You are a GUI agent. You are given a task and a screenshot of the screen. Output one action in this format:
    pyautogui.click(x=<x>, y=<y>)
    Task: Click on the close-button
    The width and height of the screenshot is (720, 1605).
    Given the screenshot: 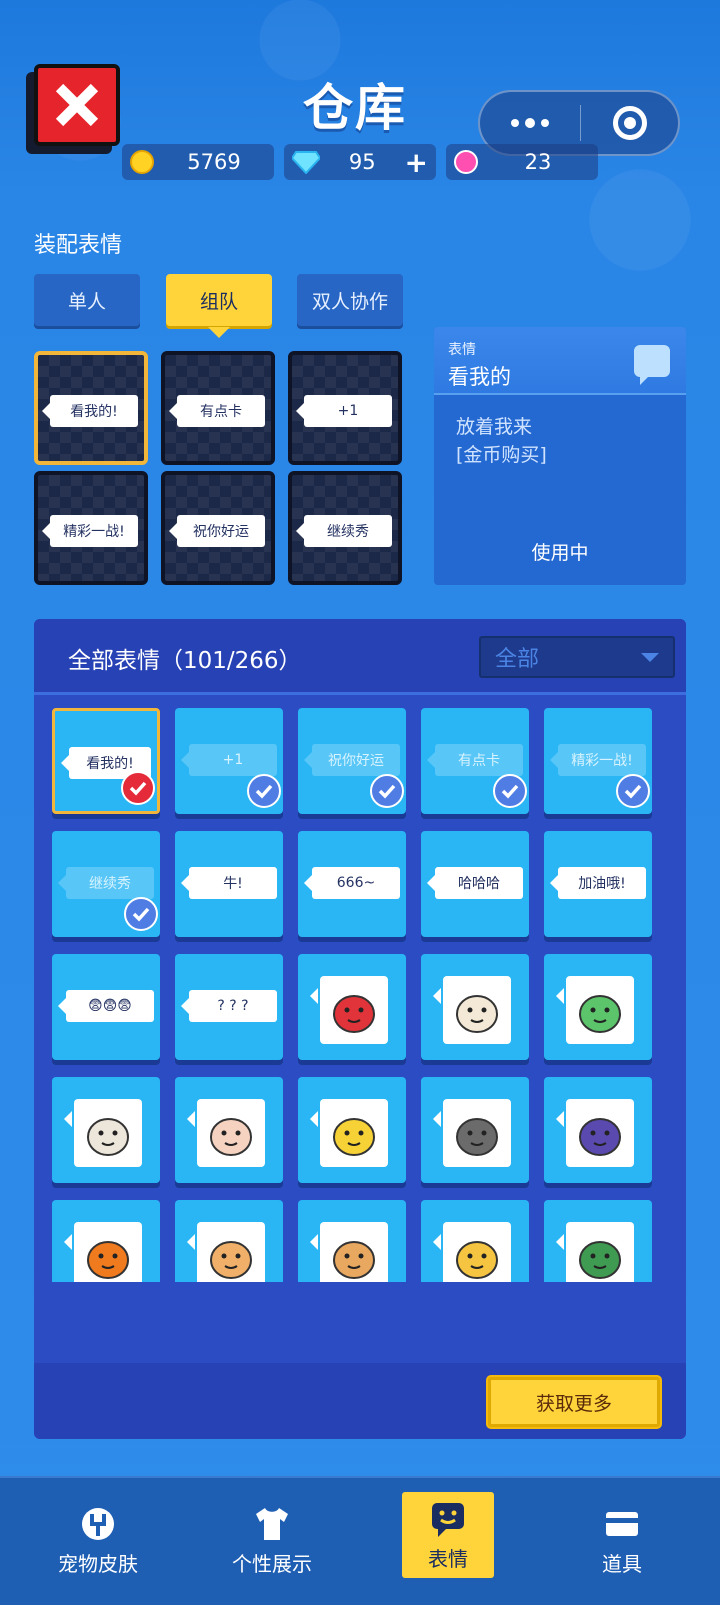 What is the action you would take?
    pyautogui.click(x=77, y=105)
    